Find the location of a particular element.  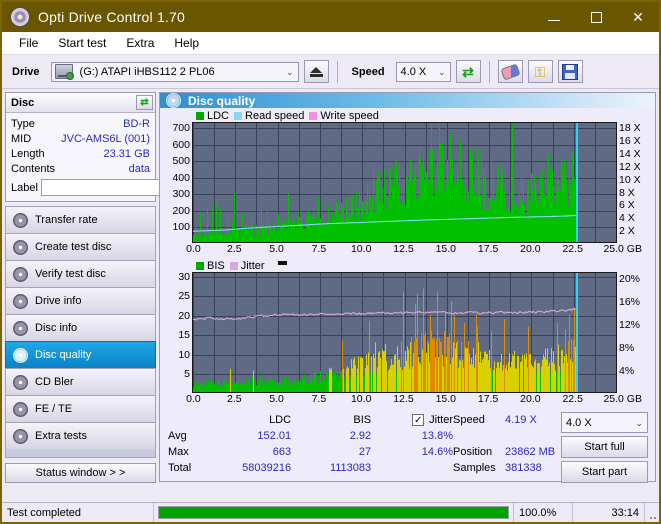

stats-row-total: Total 58039216 1113083 is located at coordinates (310, 468).